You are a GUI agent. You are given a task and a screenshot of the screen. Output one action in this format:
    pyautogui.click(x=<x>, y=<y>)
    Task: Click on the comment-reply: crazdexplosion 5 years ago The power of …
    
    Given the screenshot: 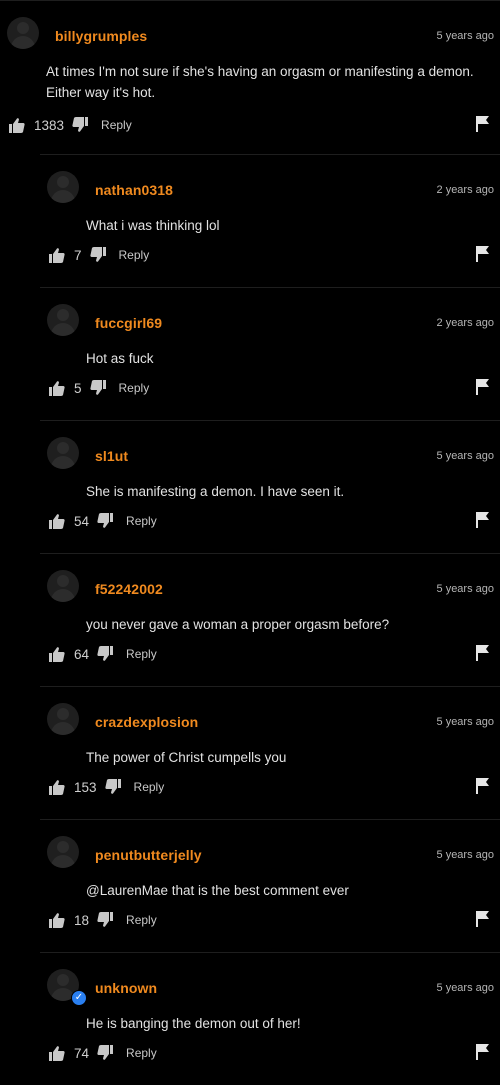 What is the action you would take?
    pyautogui.click(x=270, y=752)
    